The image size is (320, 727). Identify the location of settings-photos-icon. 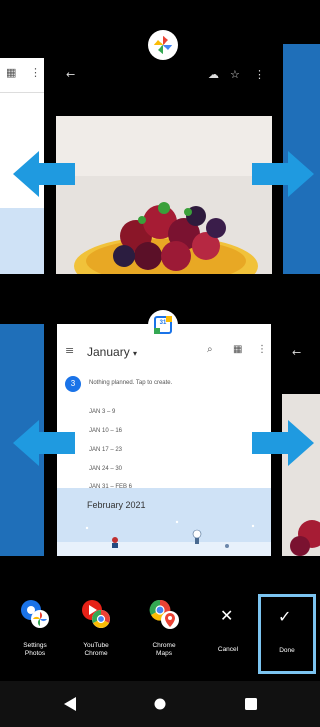
(35, 614).